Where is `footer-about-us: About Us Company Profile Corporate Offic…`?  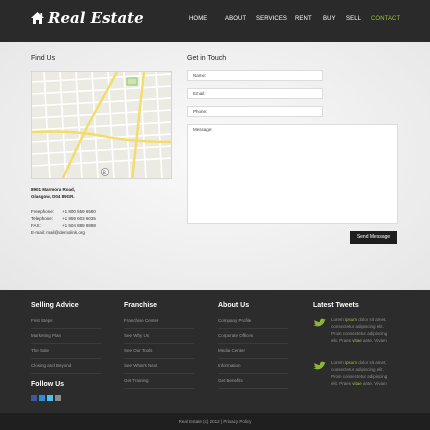 footer-about-us: About Us Company Profile Corporate Offic… is located at coordinates (253, 345).